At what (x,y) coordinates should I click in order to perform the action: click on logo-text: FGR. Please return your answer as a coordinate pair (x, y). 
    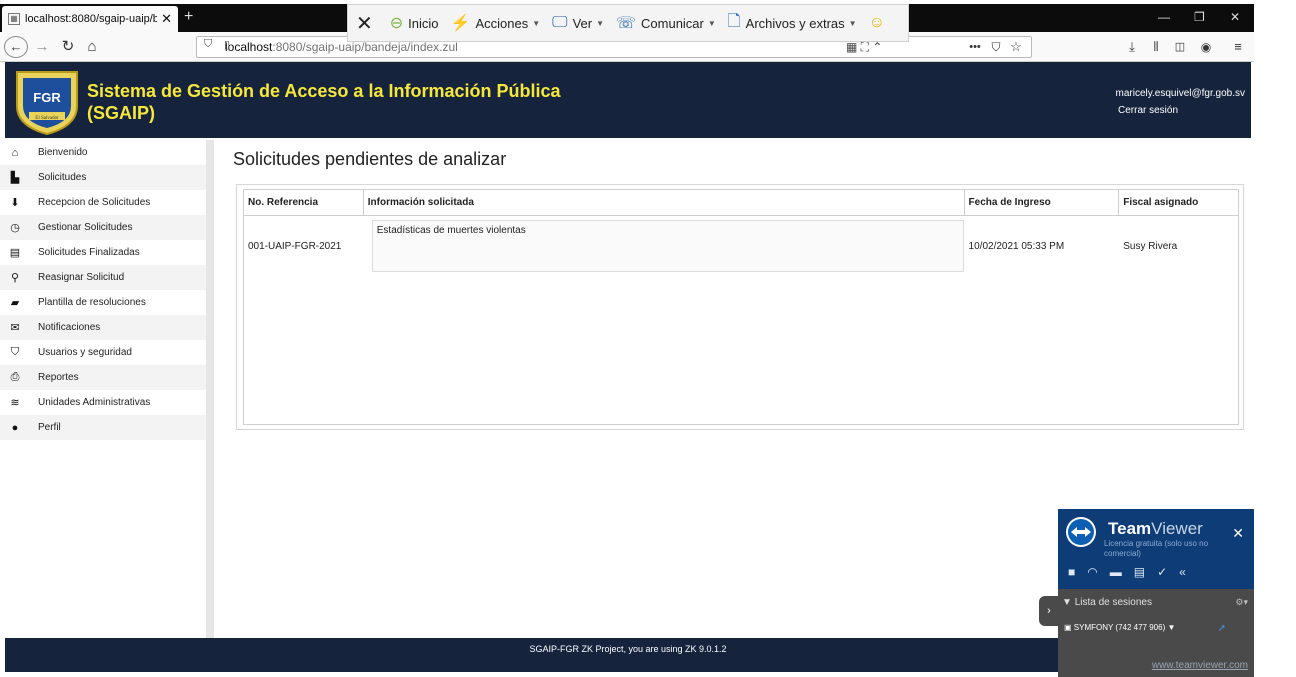
    Looking at the image, I should click on (47, 97).